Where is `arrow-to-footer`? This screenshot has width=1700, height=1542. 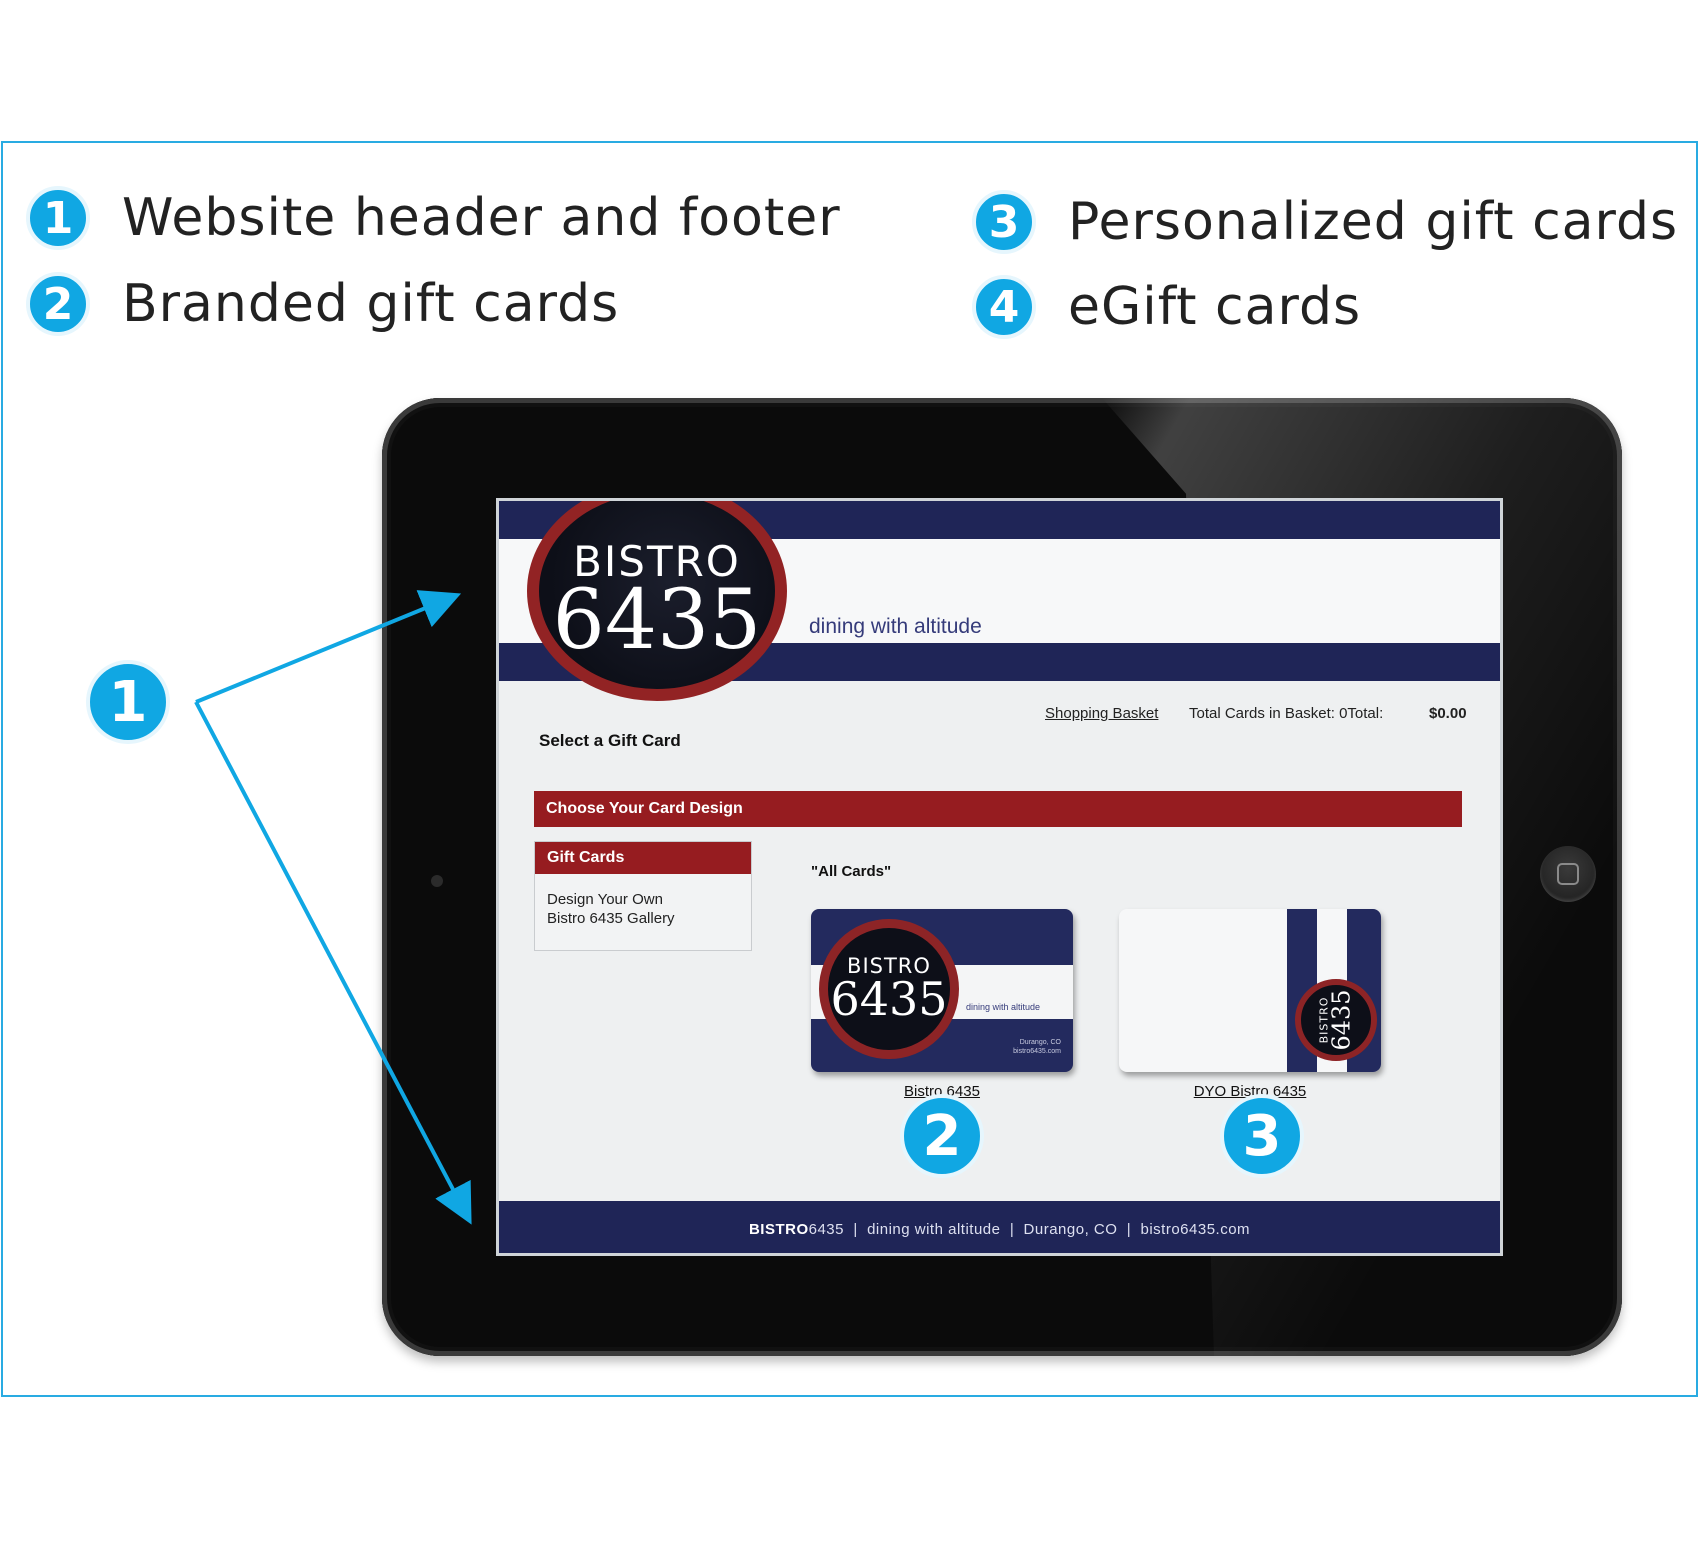
arrow-to-footer is located at coordinates (333, 963).